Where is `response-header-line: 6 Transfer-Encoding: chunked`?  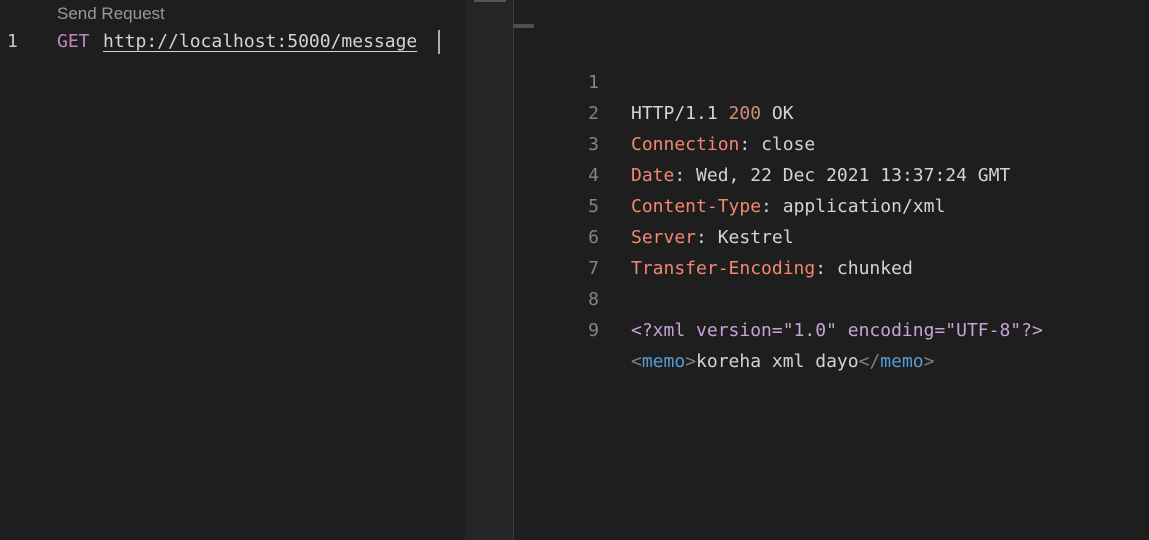 response-header-line: 6 Transfer-Encoding: chunked is located at coordinates (842, 235).